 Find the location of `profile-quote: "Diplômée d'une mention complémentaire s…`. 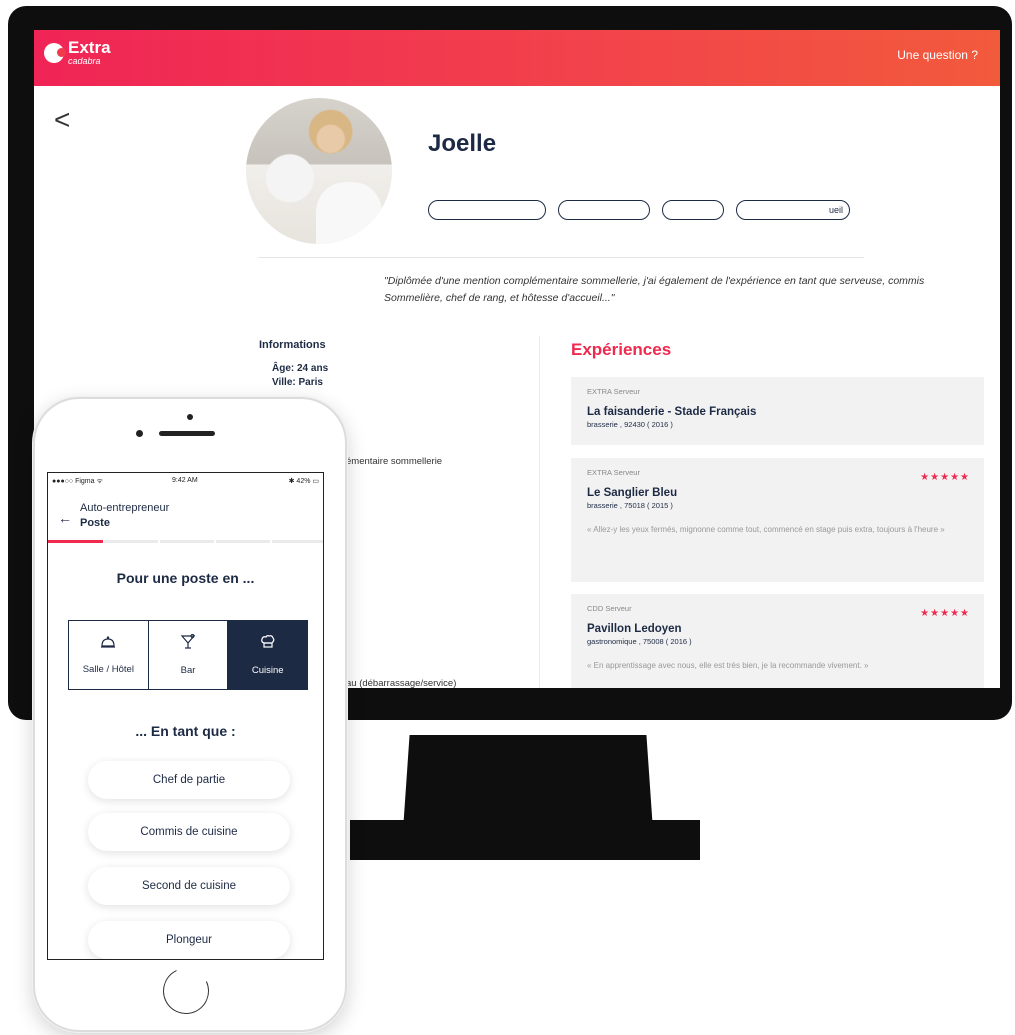

profile-quote: "Diplômée d'une mention complémentaire s… is located at coordinates (654, 289).